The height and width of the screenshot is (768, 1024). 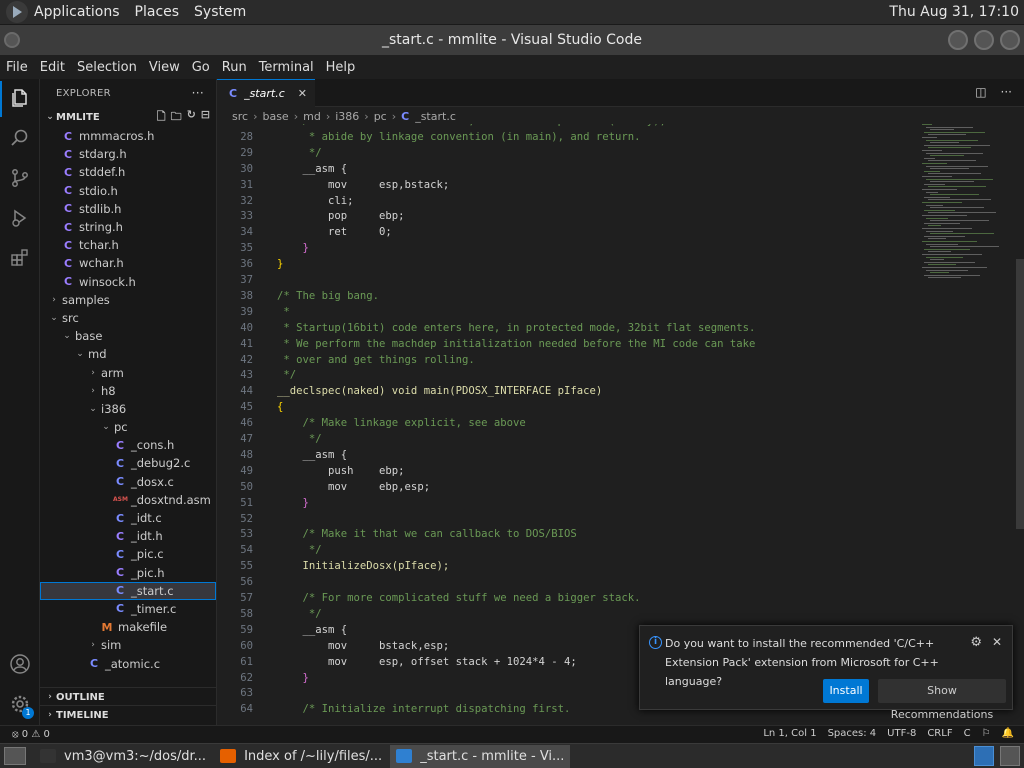 What do you see at coordinates (128, 409) in the screenshot?
I see `folder-item: ⌄ i386` at bounding box center [128, 409].